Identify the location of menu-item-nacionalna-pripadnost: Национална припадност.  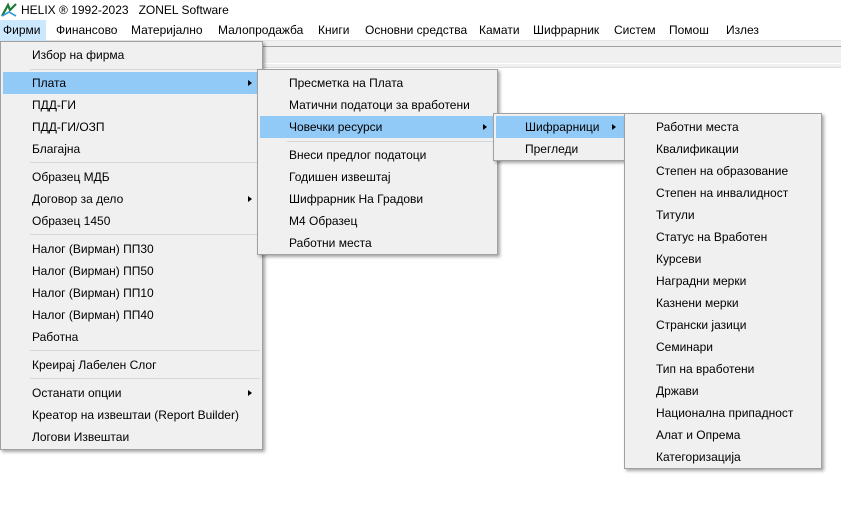
(723, 413).